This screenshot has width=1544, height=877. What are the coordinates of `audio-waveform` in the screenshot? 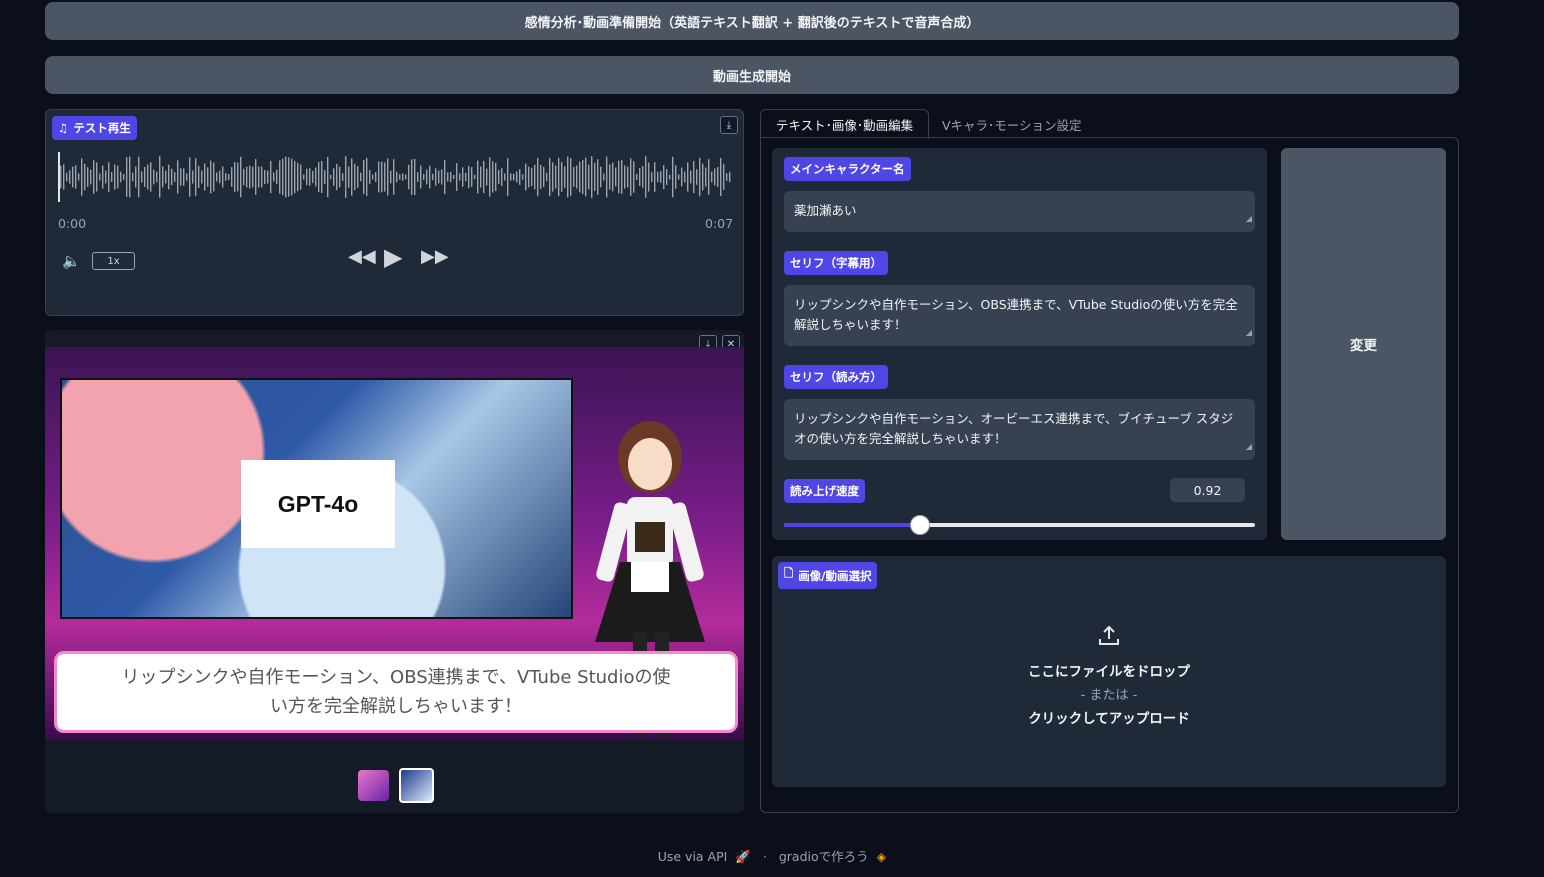 It's located at (396, 177).